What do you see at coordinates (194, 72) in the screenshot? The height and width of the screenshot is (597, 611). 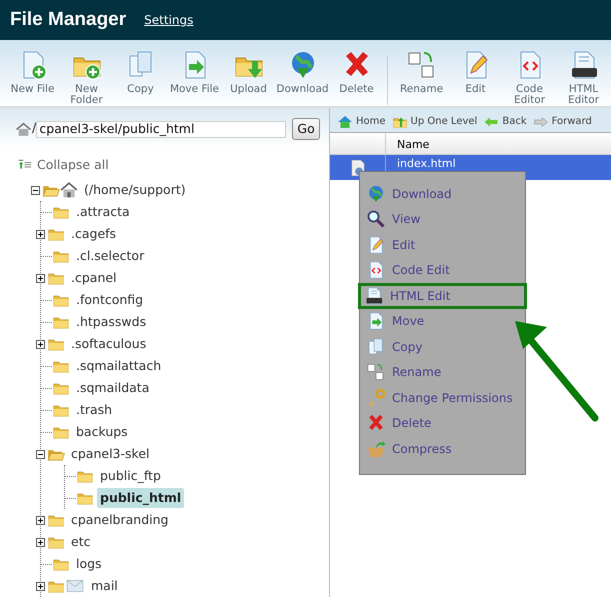 I see `toolbar-button: Move File` at bounding box center [194, 72].